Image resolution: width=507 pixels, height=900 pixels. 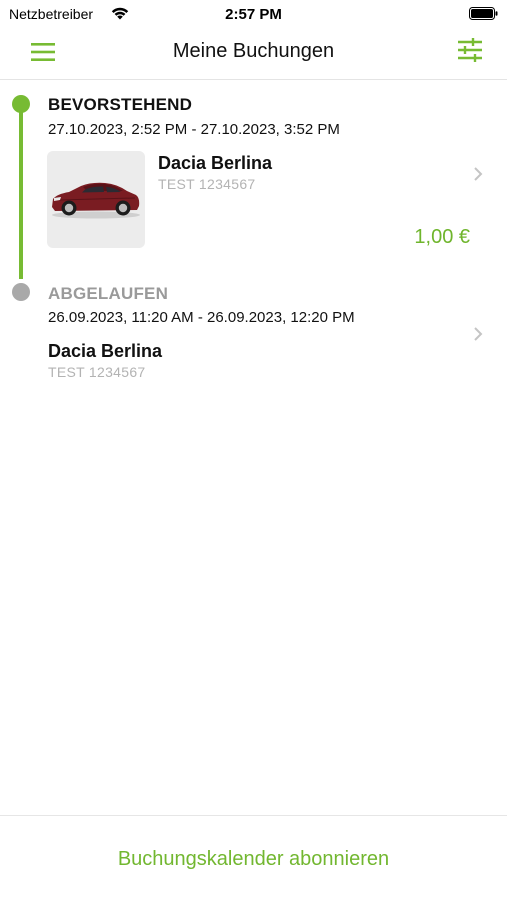 I want to click on footer: Buchungskalender abonnieren, so click(x=253, y=857).